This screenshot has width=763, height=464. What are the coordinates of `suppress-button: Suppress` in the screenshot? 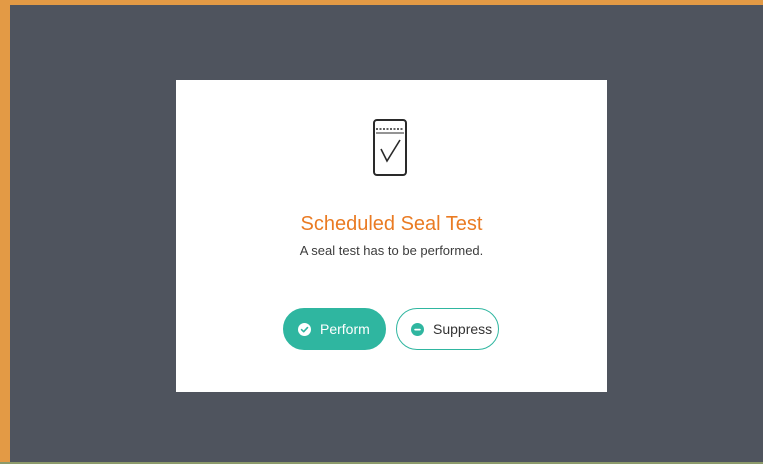 It's located at (447, 329).